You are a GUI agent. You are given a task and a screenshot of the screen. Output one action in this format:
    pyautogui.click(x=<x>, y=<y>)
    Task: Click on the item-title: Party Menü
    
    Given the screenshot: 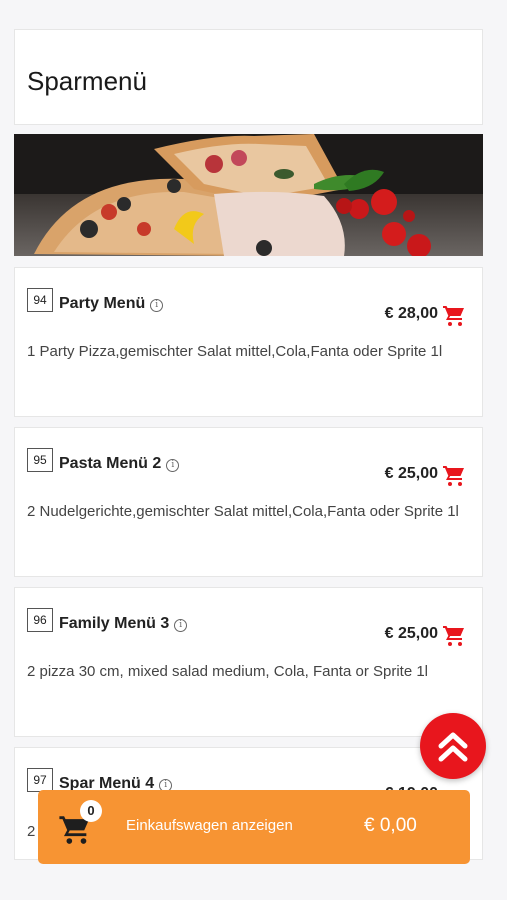 What is the action you would take?
    pyautogui.click(x=102, y=303)
    